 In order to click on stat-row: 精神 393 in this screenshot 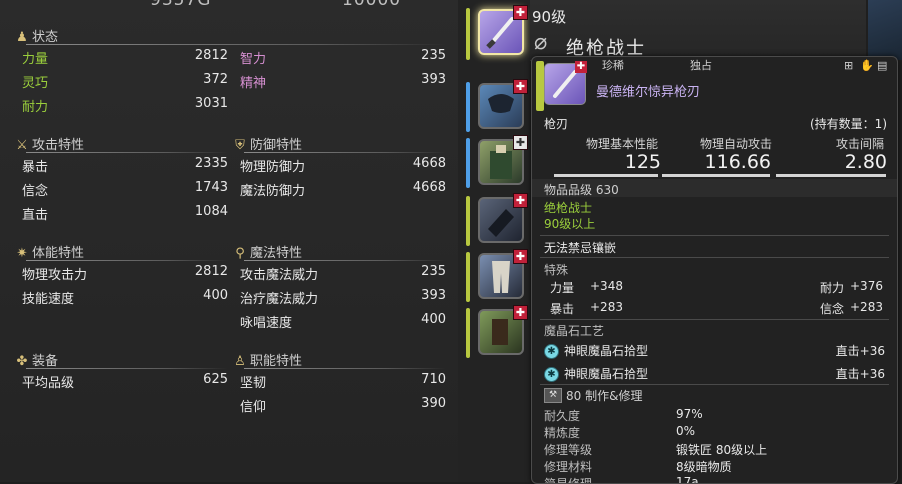, I will do `click(343, 82)`.